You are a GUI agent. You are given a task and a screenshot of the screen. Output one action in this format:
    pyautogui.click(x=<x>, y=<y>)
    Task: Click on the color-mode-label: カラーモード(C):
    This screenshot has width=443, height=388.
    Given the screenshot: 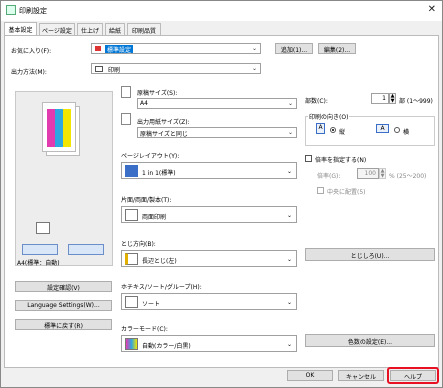 What is the action you would take?
    pyautogui.click(x=144, y=329)
    